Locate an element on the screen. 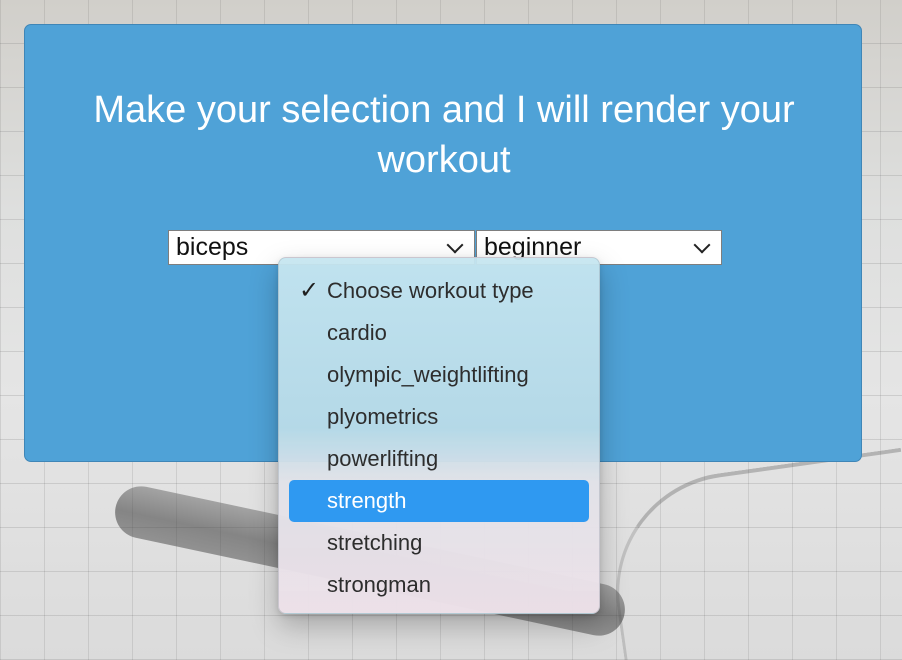  workout-type-option-stretching: stretching is located at coordinates (439, 543).